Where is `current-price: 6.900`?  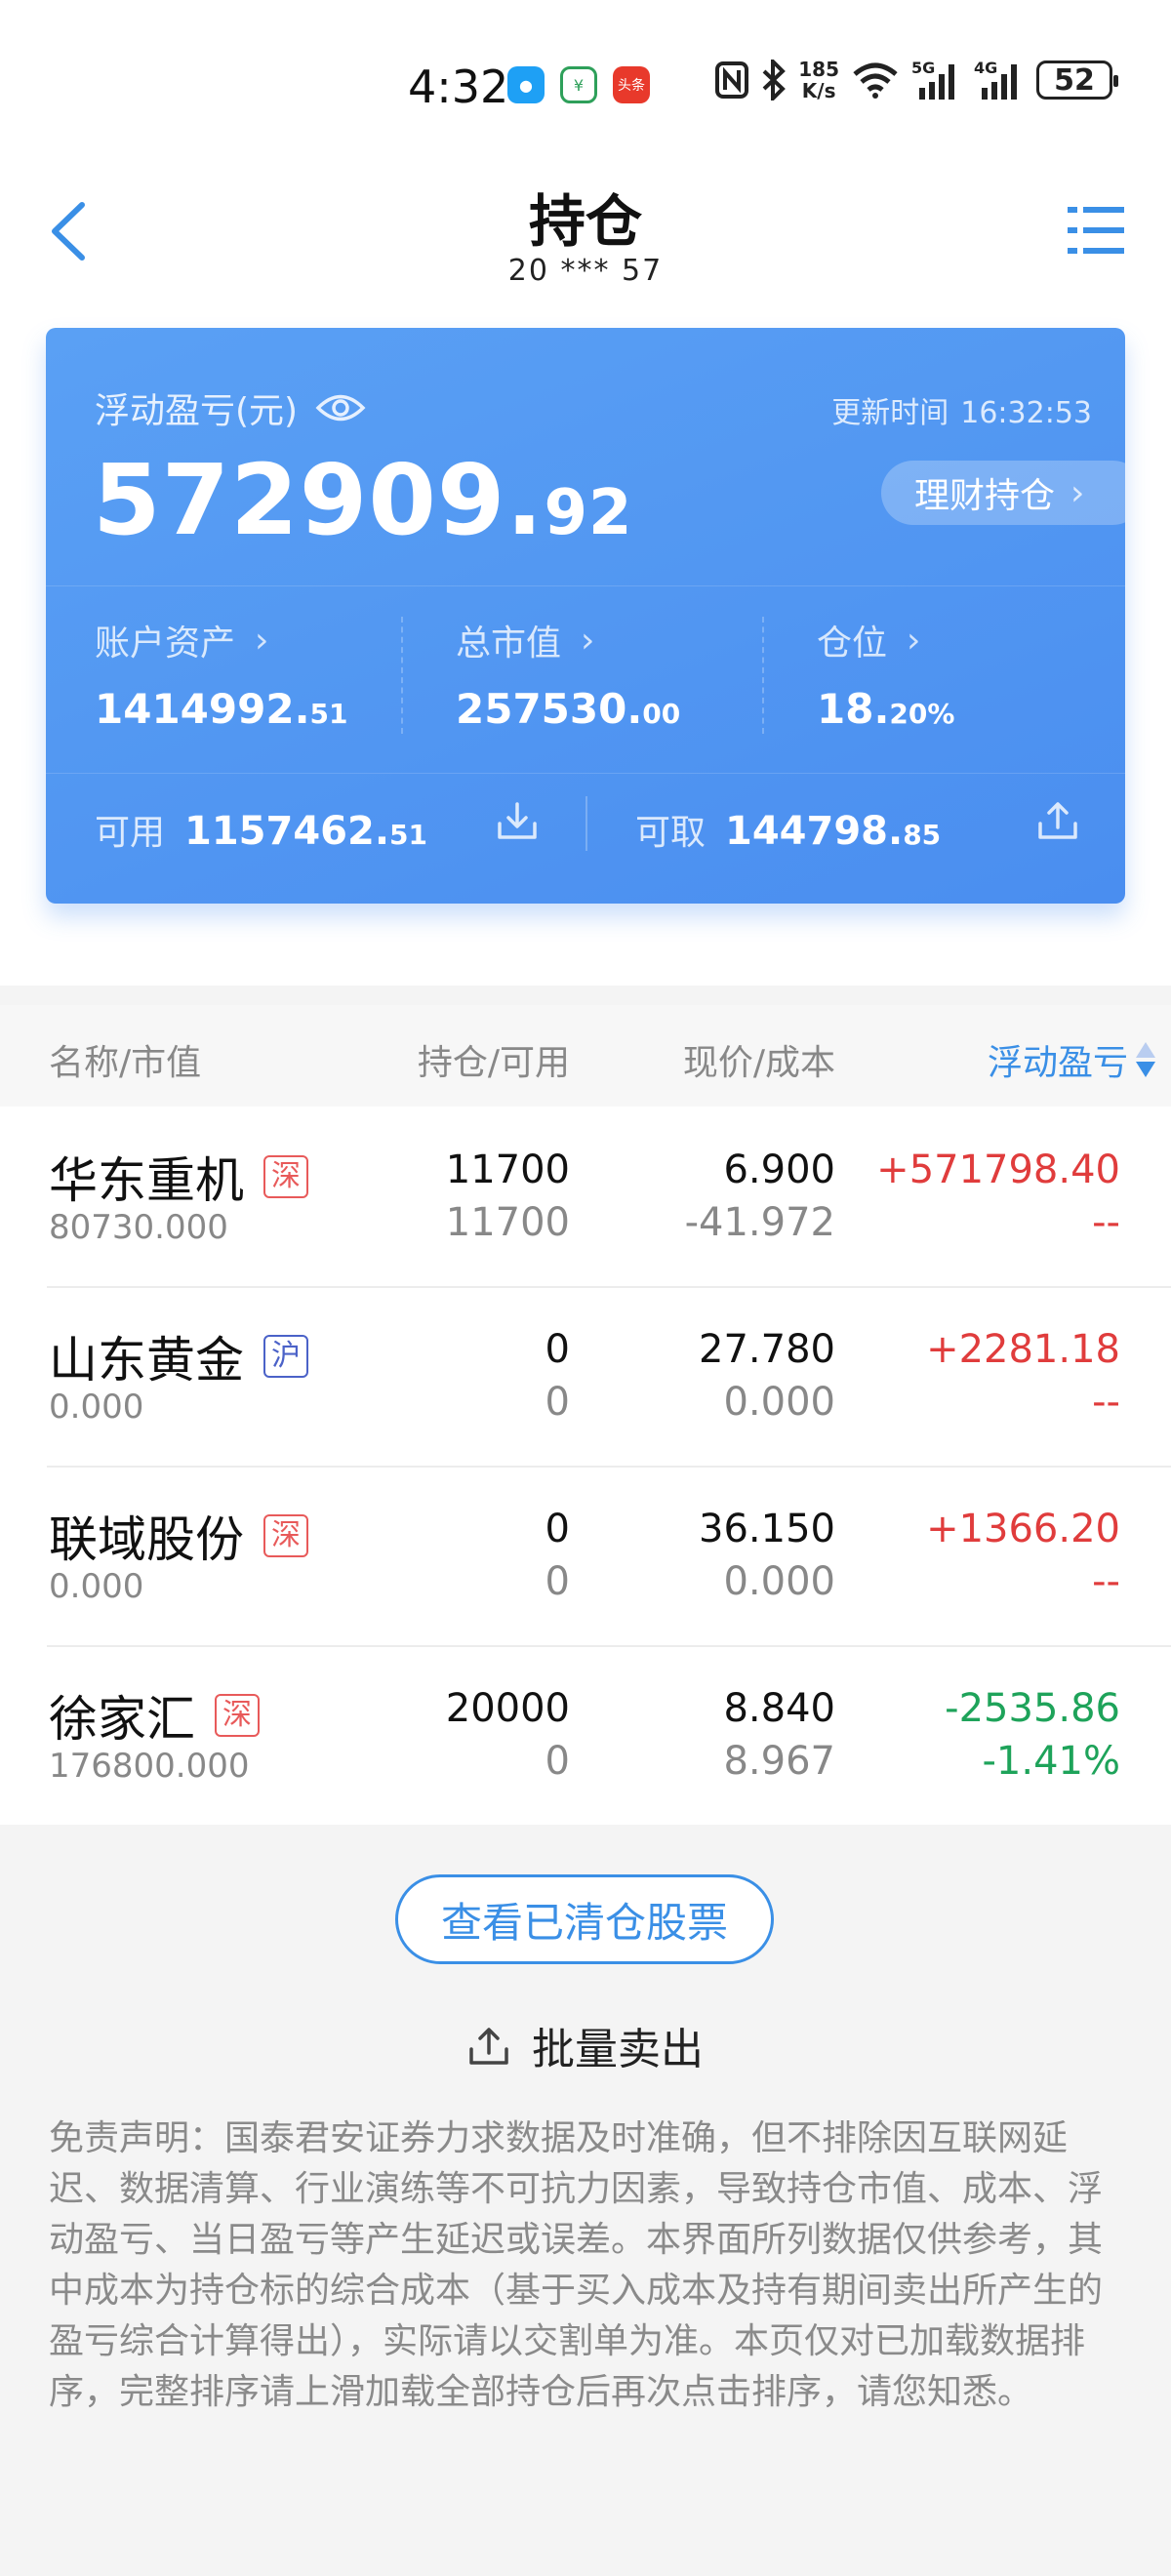
current-price: 6.900 is located at coordinates (779, 1169).